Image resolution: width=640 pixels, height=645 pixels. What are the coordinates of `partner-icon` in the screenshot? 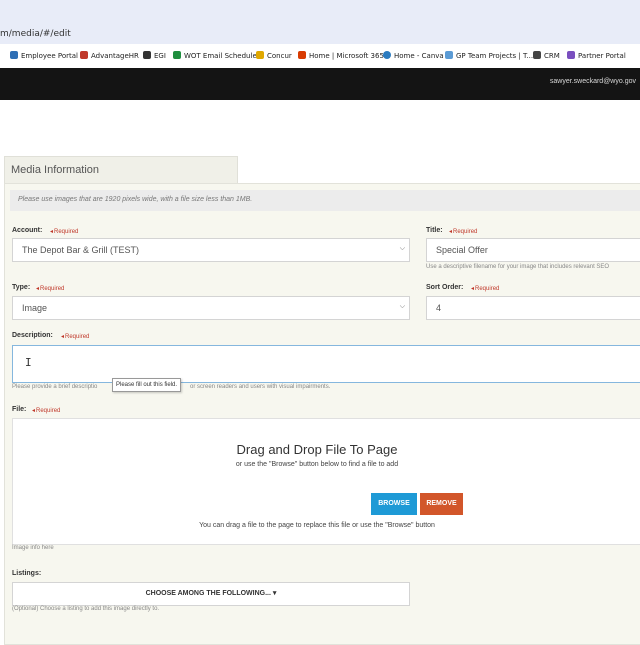 It's located at (571, 55).